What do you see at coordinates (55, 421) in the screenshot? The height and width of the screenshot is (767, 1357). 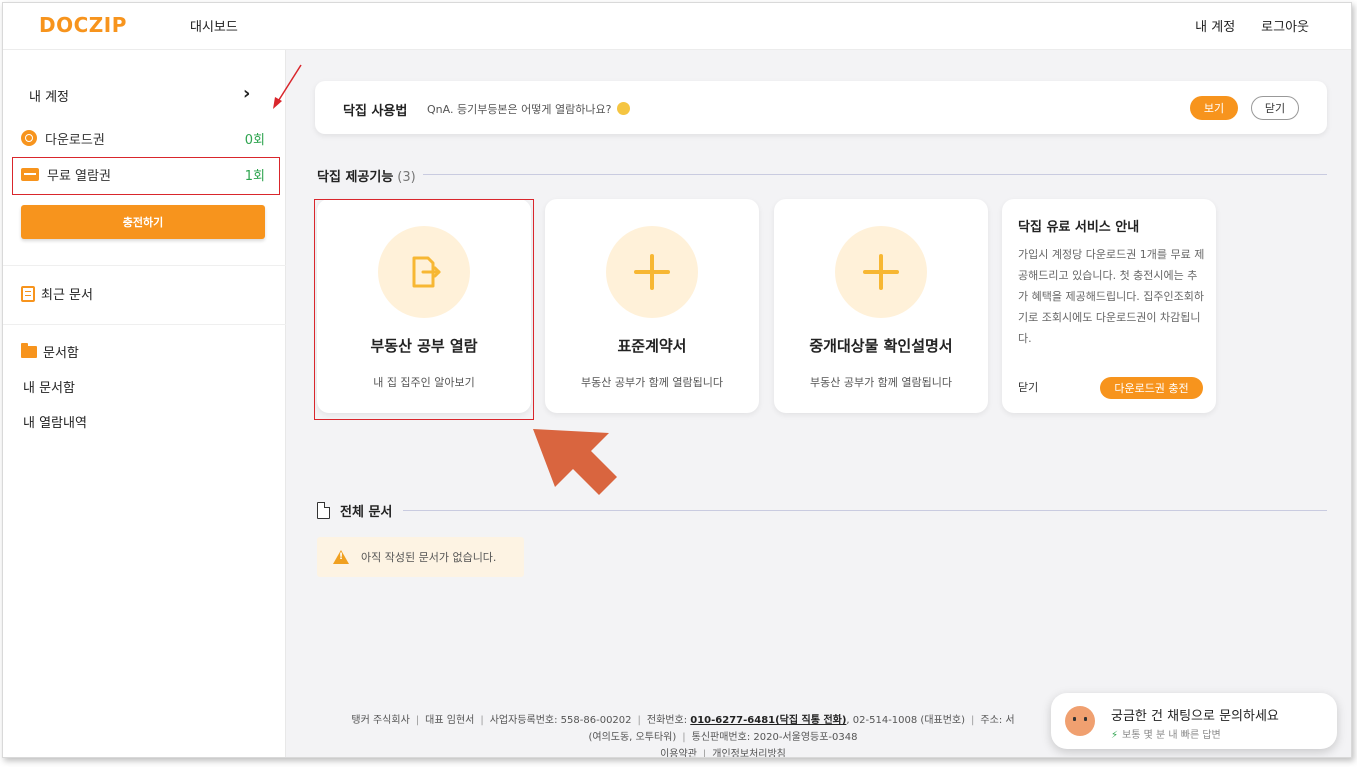 I see `sidebar-item-my-view-history: 내 열람내역` at bounding box center [55, 421].